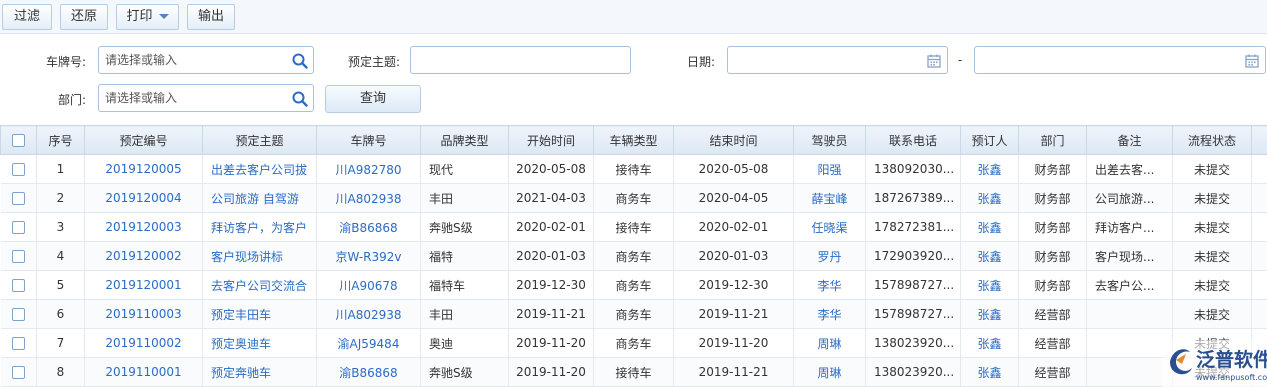 Image resolution: width=1267 pixels, height=387 pixels. I want to click on column-header: 结束时间, so click(733, 140).